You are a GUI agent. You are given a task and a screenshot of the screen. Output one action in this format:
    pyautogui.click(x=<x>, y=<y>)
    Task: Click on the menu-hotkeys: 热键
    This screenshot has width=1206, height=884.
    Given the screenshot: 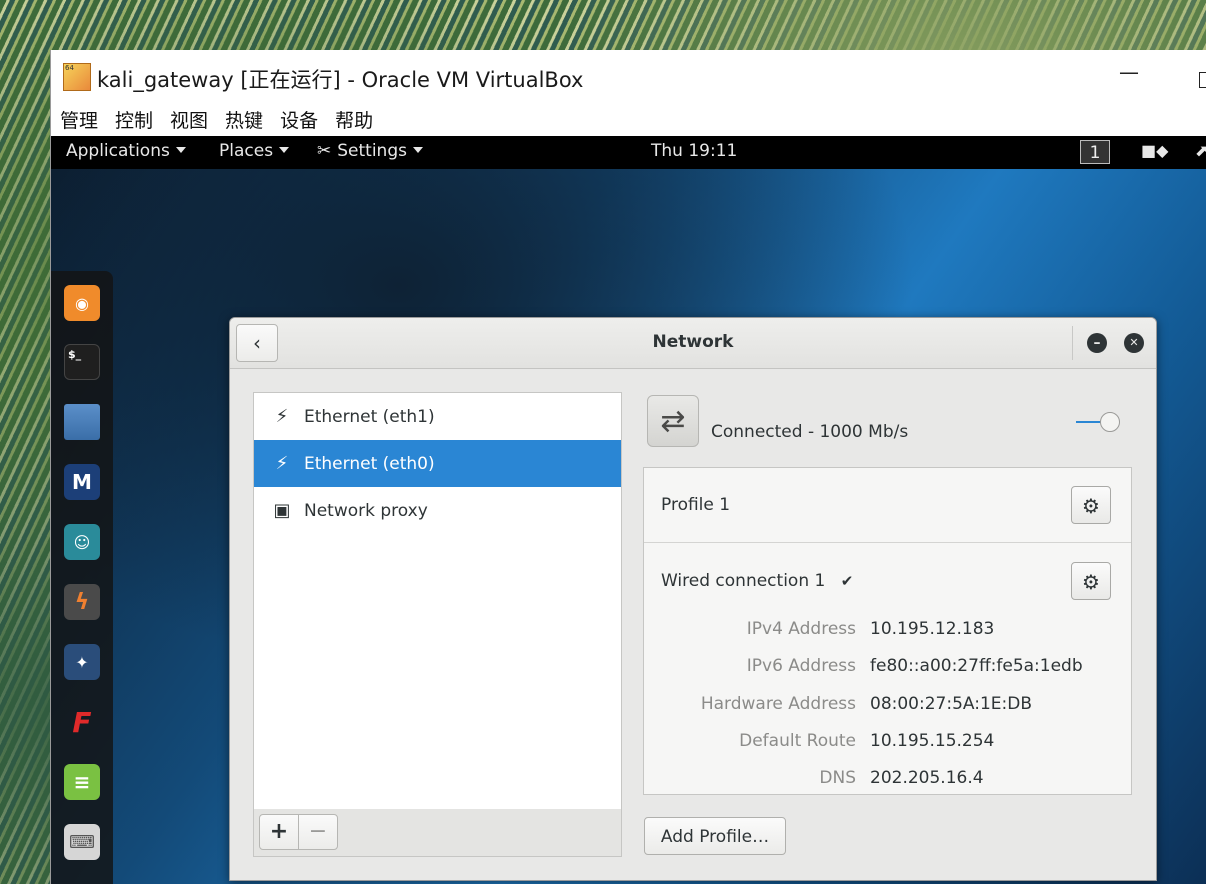 What is the action you would take?
    pyautogui.click(x=243, y=119)
    